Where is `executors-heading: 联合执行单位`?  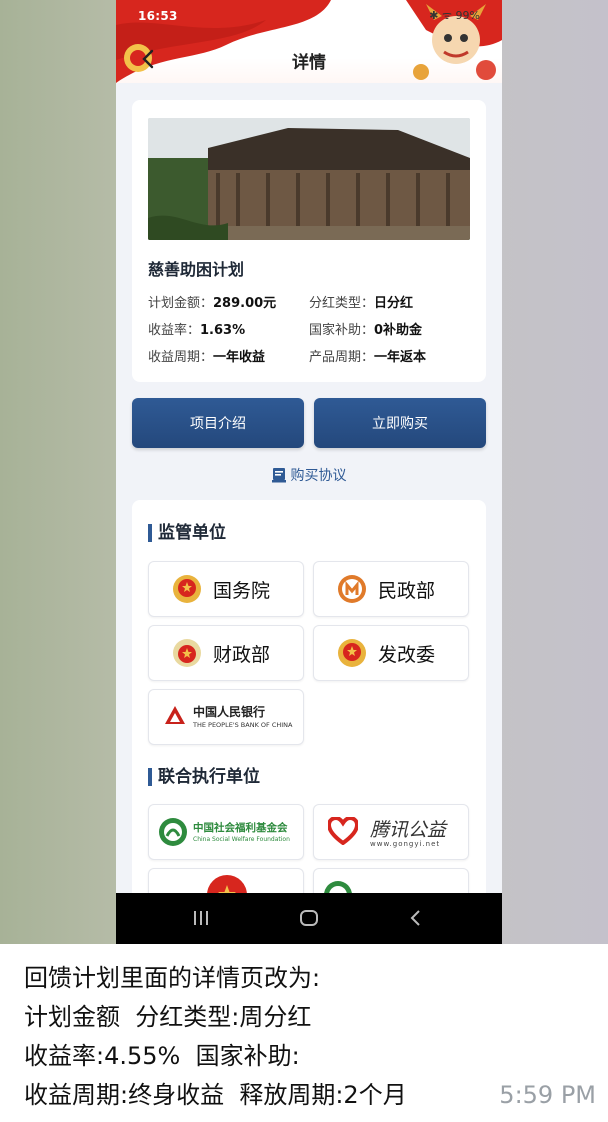
executors-heading: 联合执行单位 is located at coordinates (204, 777).